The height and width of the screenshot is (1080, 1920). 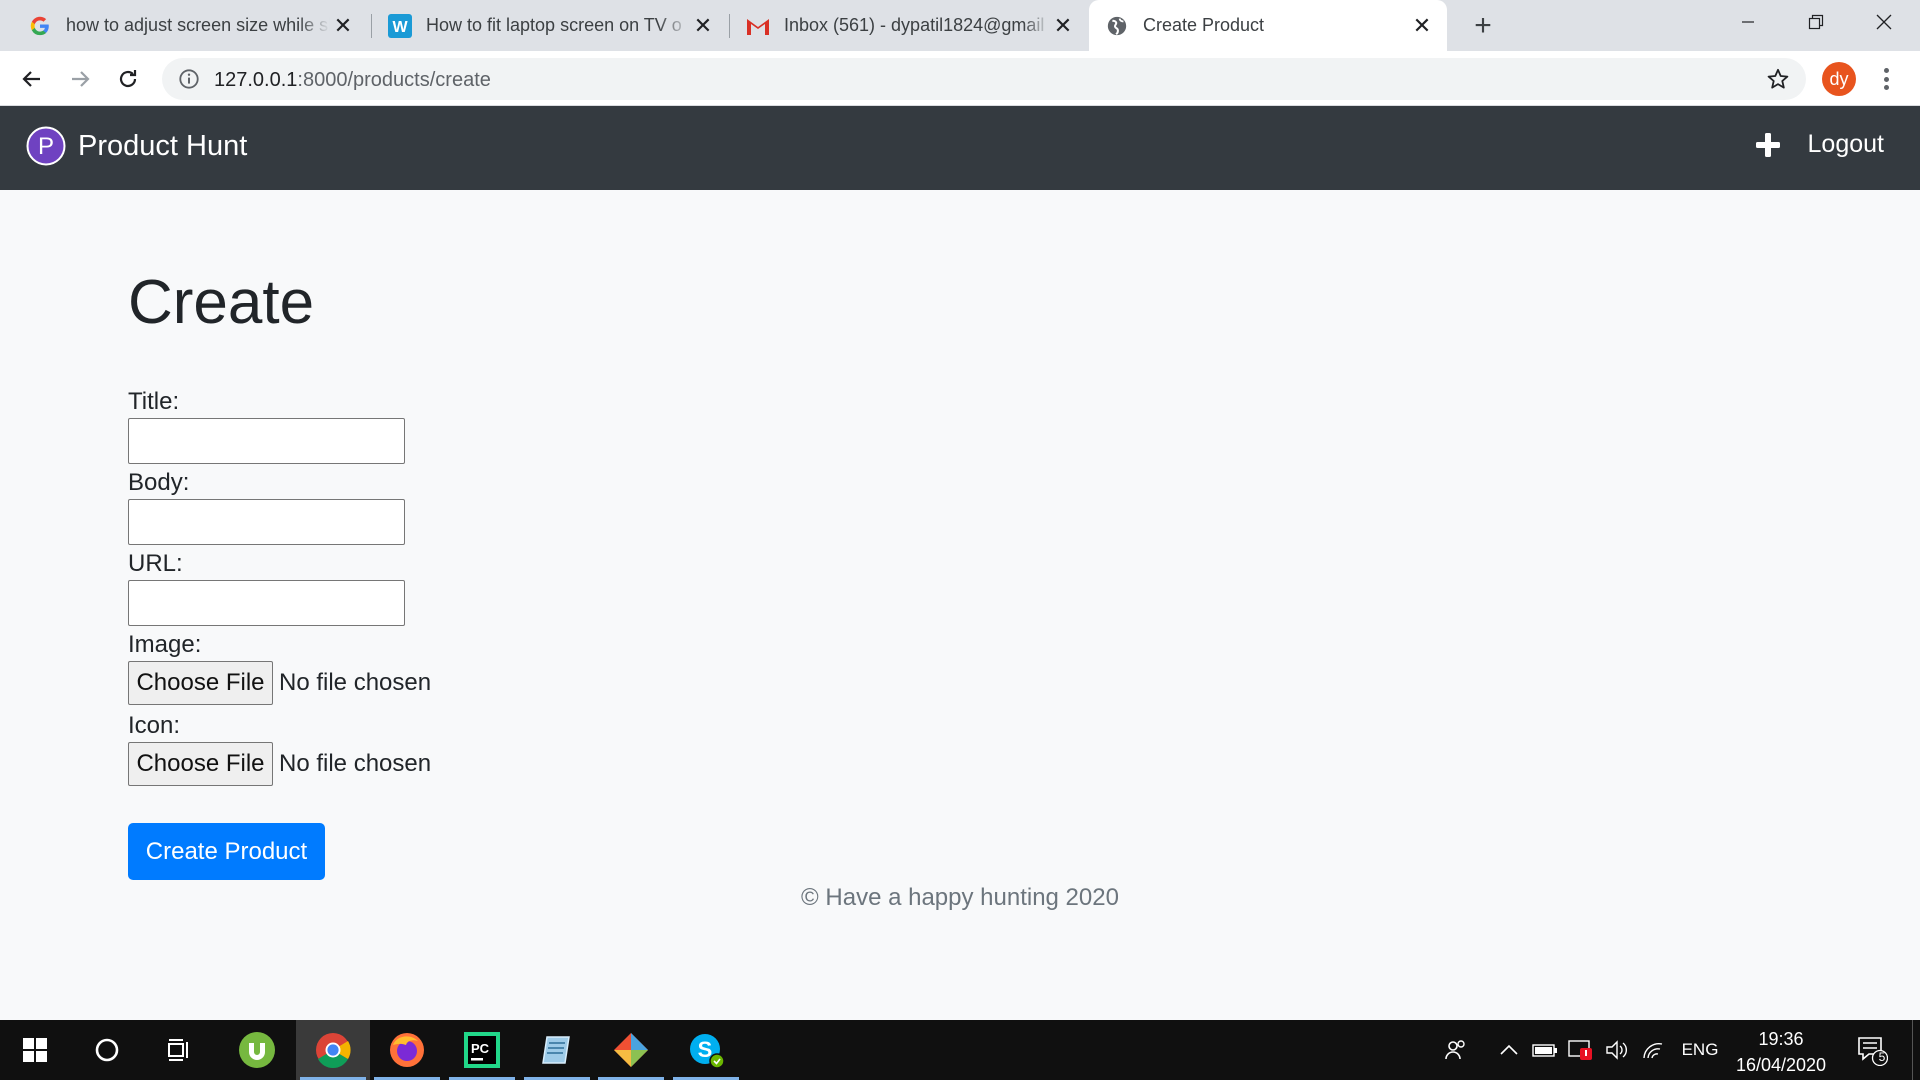 I want to click on back-button, so click(x=32, y=79).